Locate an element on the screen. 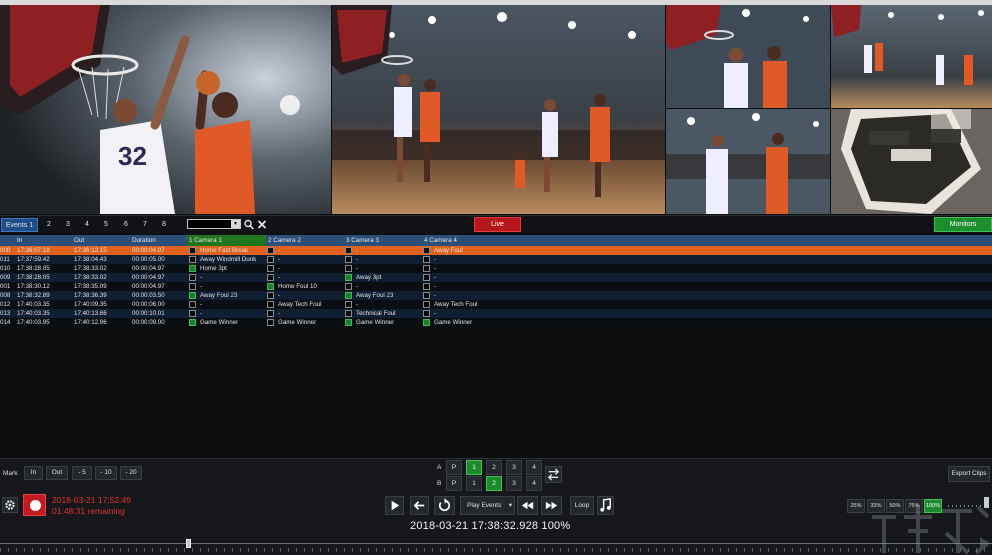  timeline-track is located at coordinates (496, 543).